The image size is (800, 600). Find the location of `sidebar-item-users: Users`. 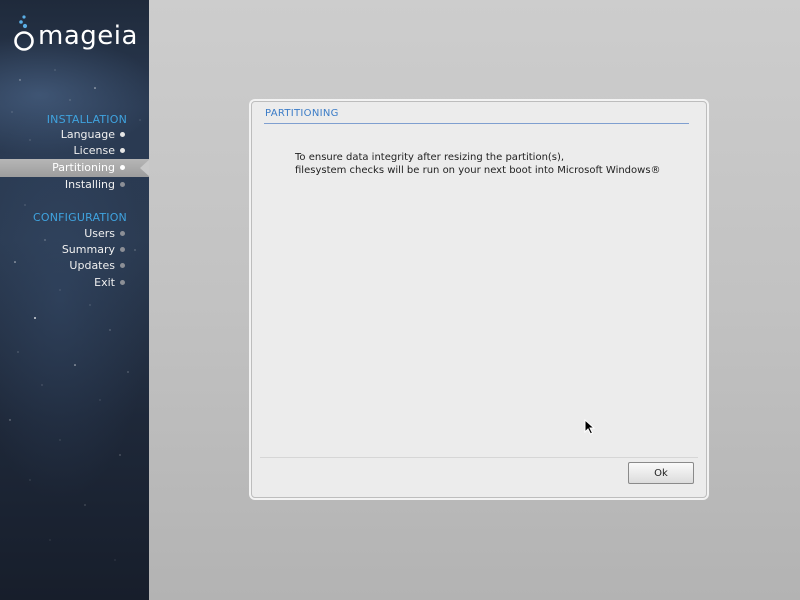

sidebar-item-users: Users is located at coordinates (74, 234).